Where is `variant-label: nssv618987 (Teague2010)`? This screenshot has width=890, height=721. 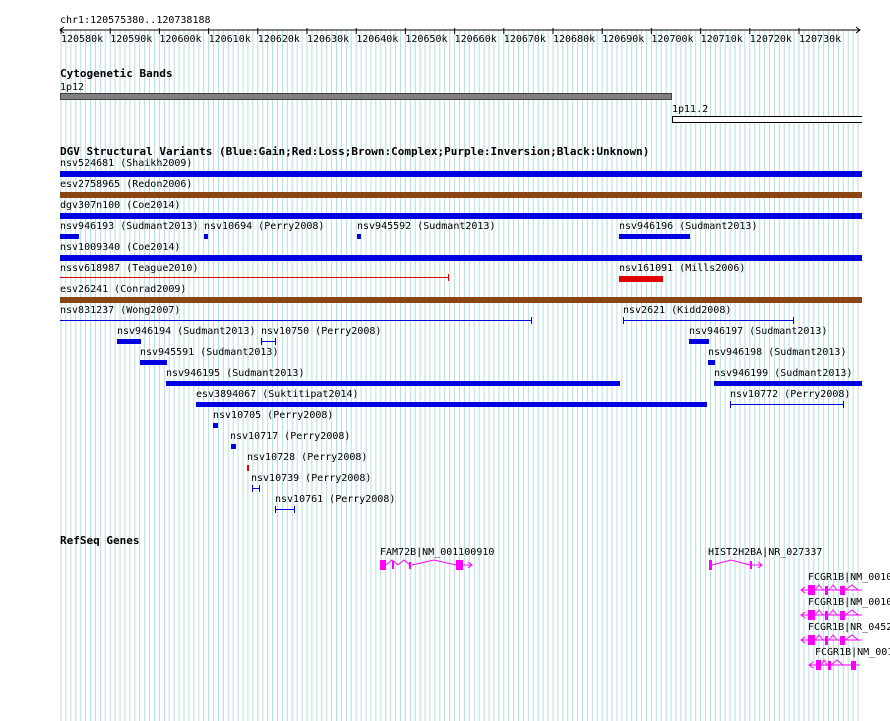 variant-label: nssv618987 (Teague2010) is located at coordinates (129, 268).